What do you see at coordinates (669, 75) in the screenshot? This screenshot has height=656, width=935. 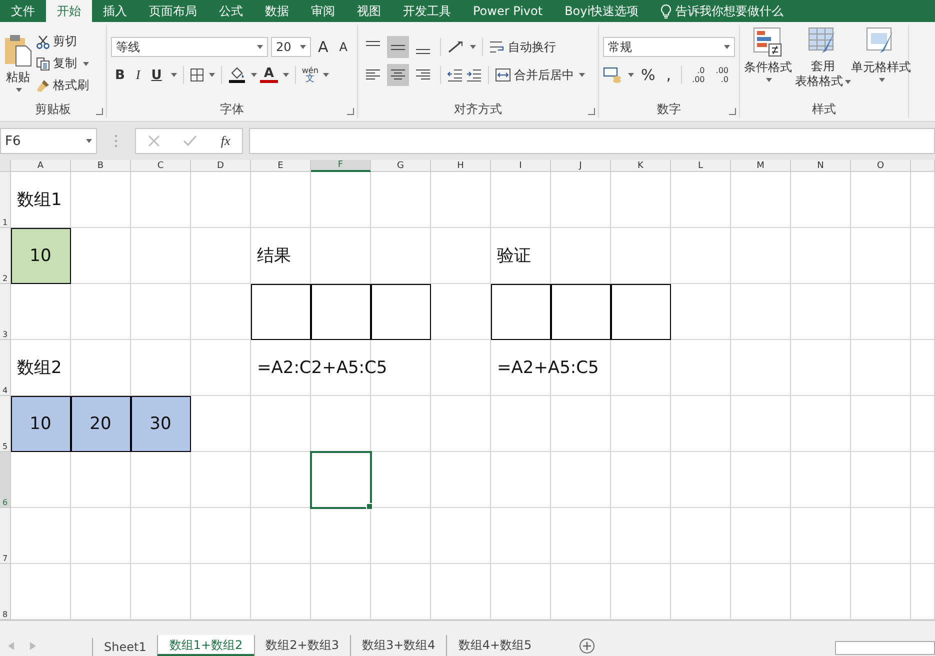 I see `comma-button: ,` at bounding box center [669, 75].